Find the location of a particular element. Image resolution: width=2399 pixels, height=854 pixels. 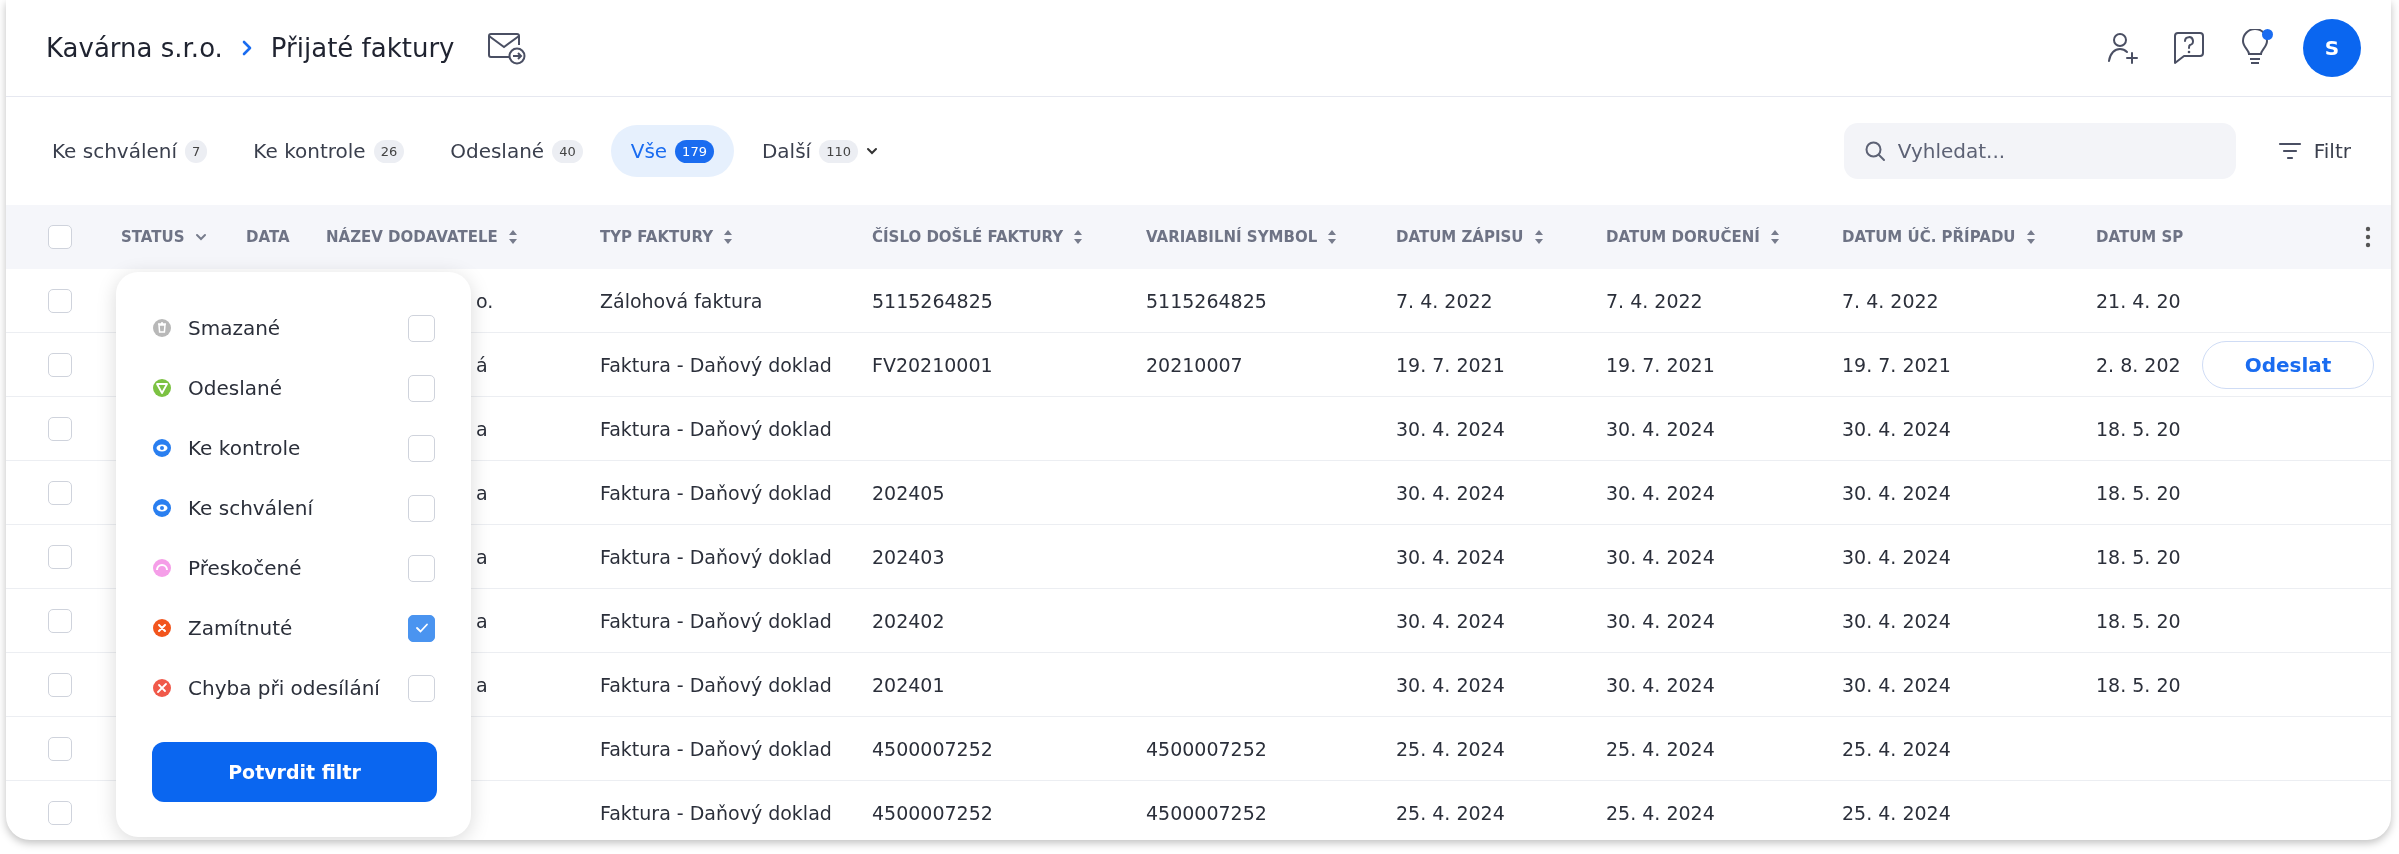

send-button: Odeslat is located at coordinates (2288, 364).